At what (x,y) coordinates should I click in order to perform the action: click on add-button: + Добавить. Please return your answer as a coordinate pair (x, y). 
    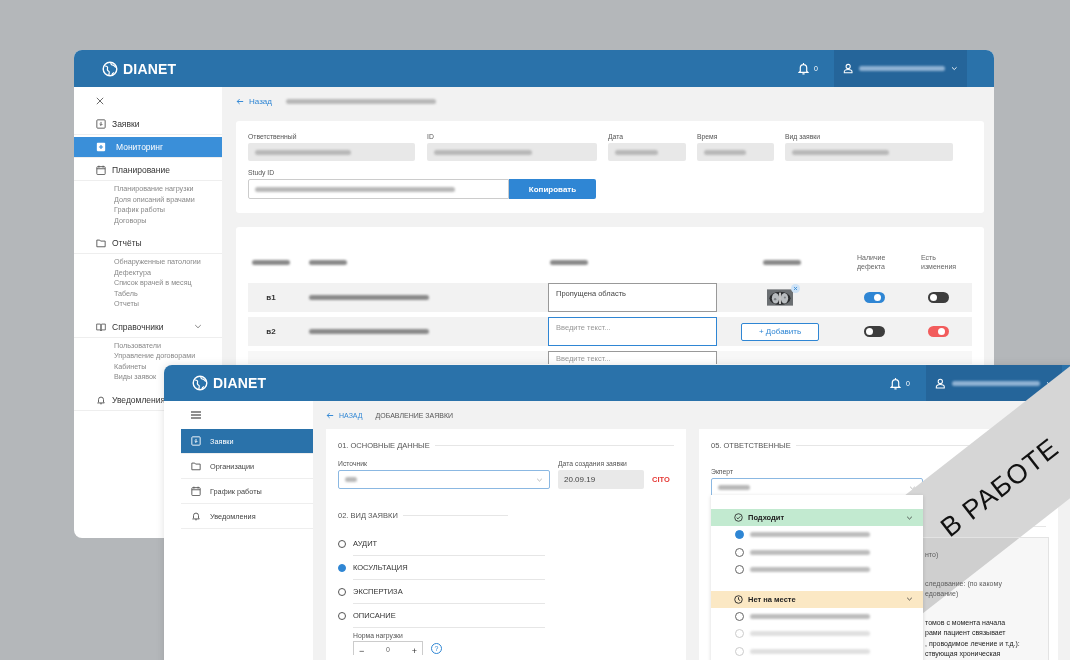
    Looking at the image, I should click on (780, 331).